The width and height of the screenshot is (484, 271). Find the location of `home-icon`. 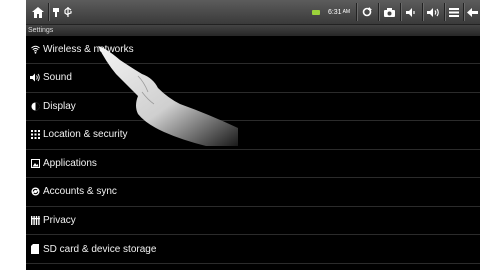

home-icon is located at coordinates (38, 12).